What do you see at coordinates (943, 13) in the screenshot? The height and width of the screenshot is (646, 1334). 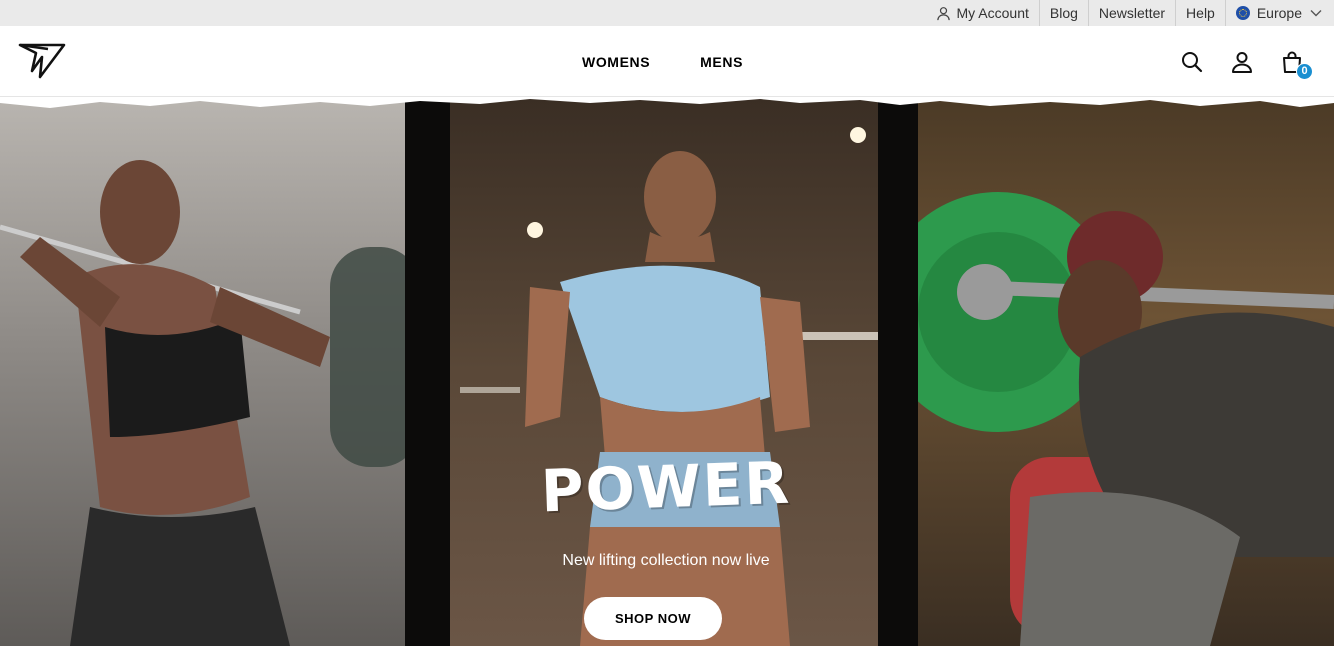 I see `user-outline-icon` at bounding box center [943, 13].